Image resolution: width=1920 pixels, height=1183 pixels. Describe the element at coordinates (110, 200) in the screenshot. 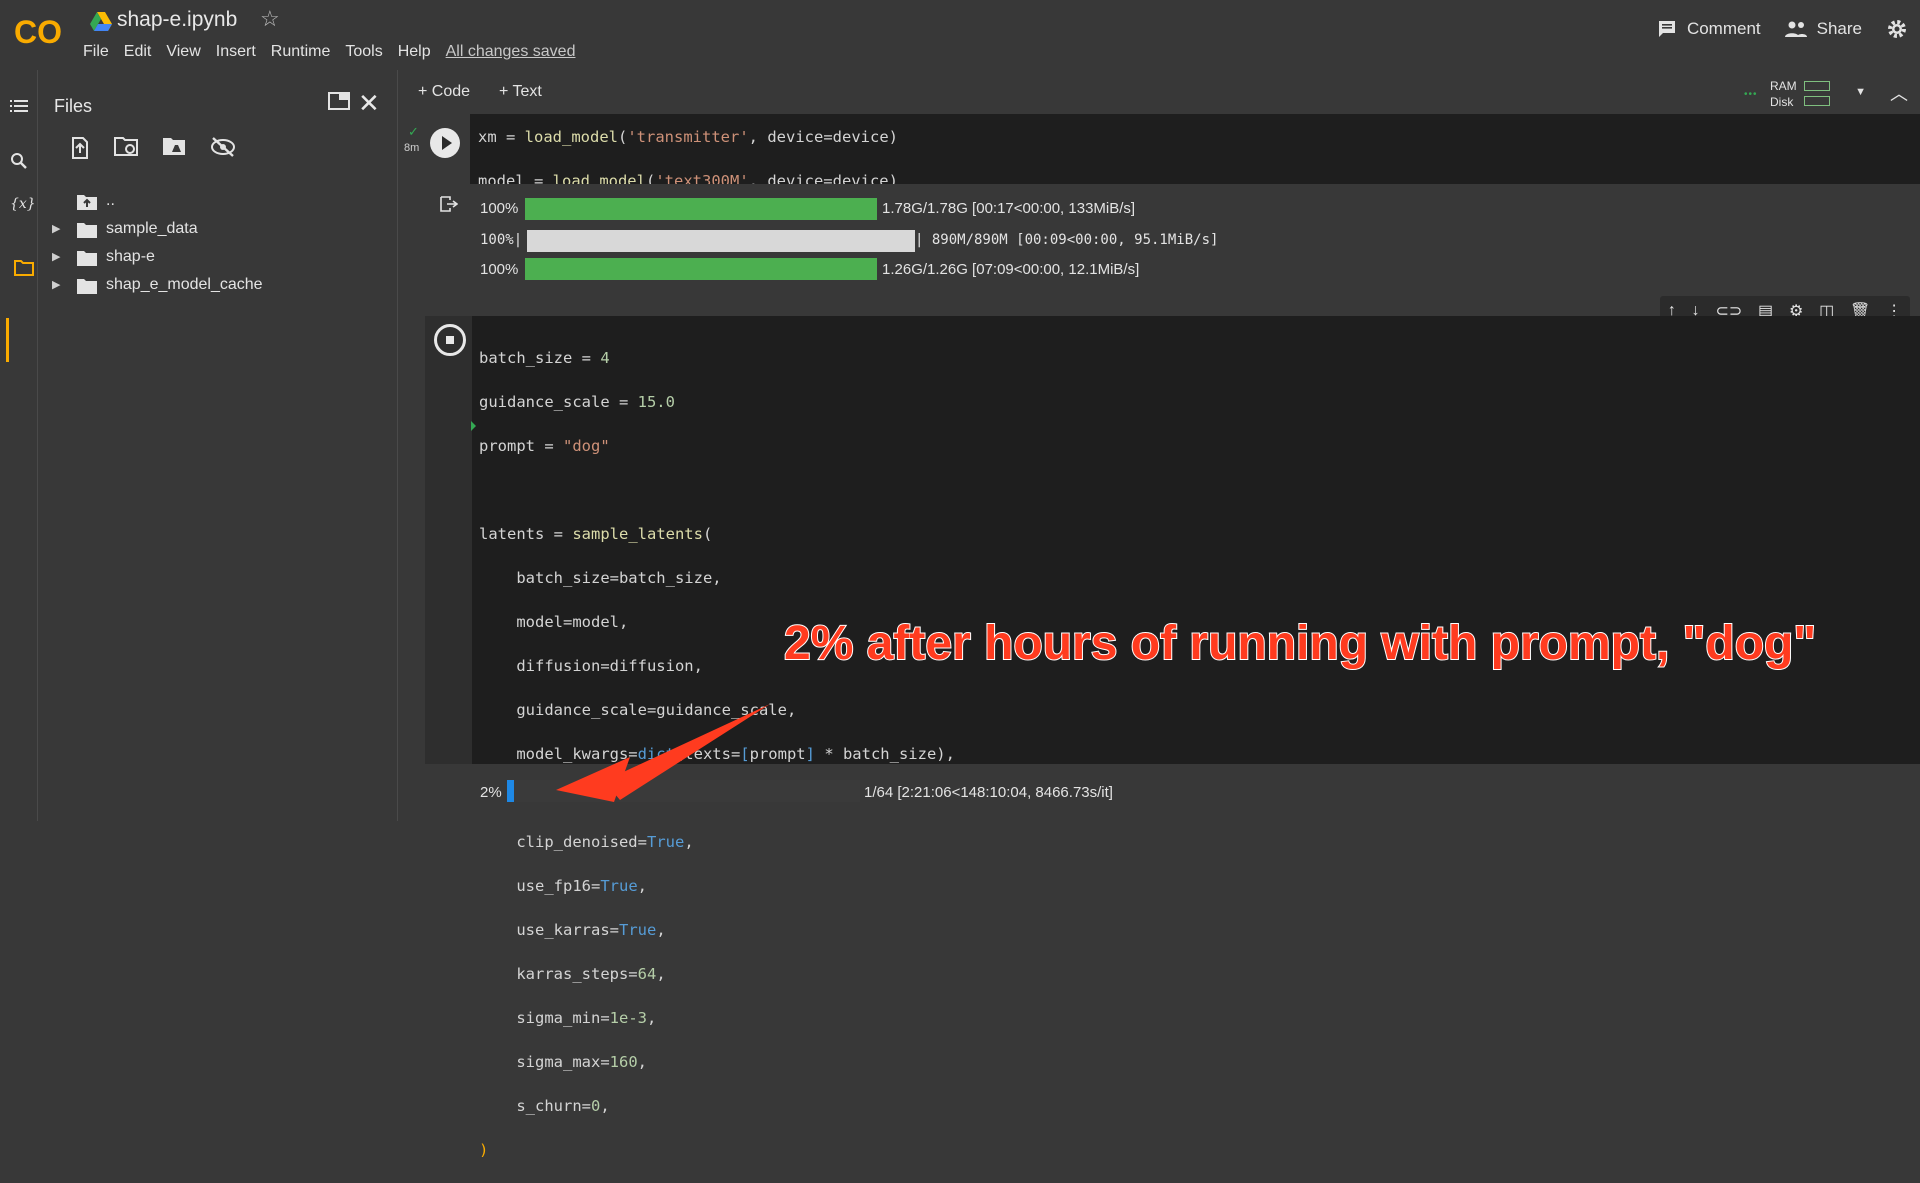

I see `tree-item-label: ..` at that location.